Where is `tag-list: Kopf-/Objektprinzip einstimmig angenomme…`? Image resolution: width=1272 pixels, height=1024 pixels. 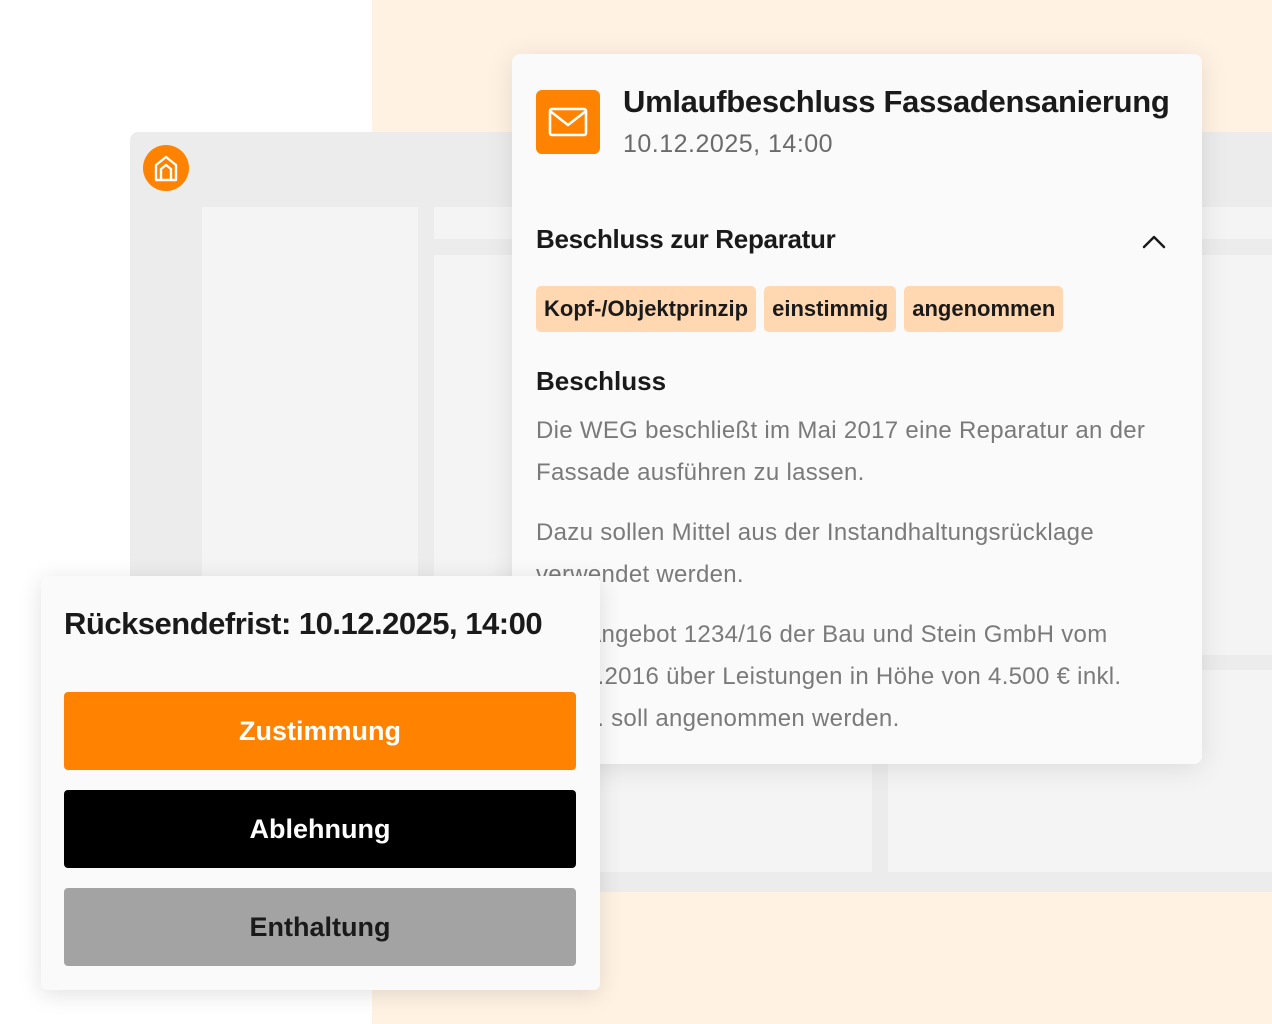 tag-list: Kopf-/Objektprinzip einstimmig angenomme… is located at coordinates (800, 309).